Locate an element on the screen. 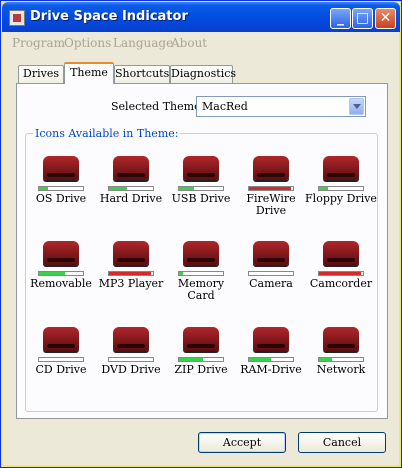 The image size is (402, 468). chevron-down-icon is located at coordinates (356, 106).